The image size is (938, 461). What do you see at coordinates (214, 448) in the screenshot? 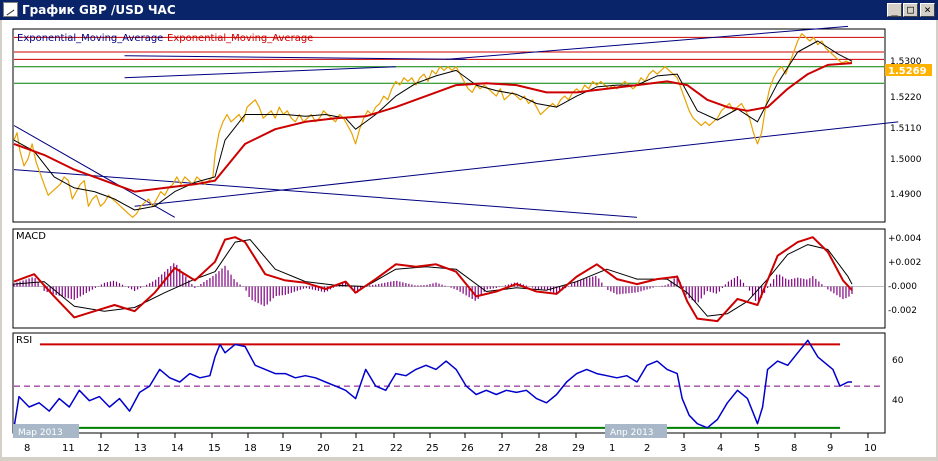
I see `x-axis-label: 15` at bounding box center [214, 448].